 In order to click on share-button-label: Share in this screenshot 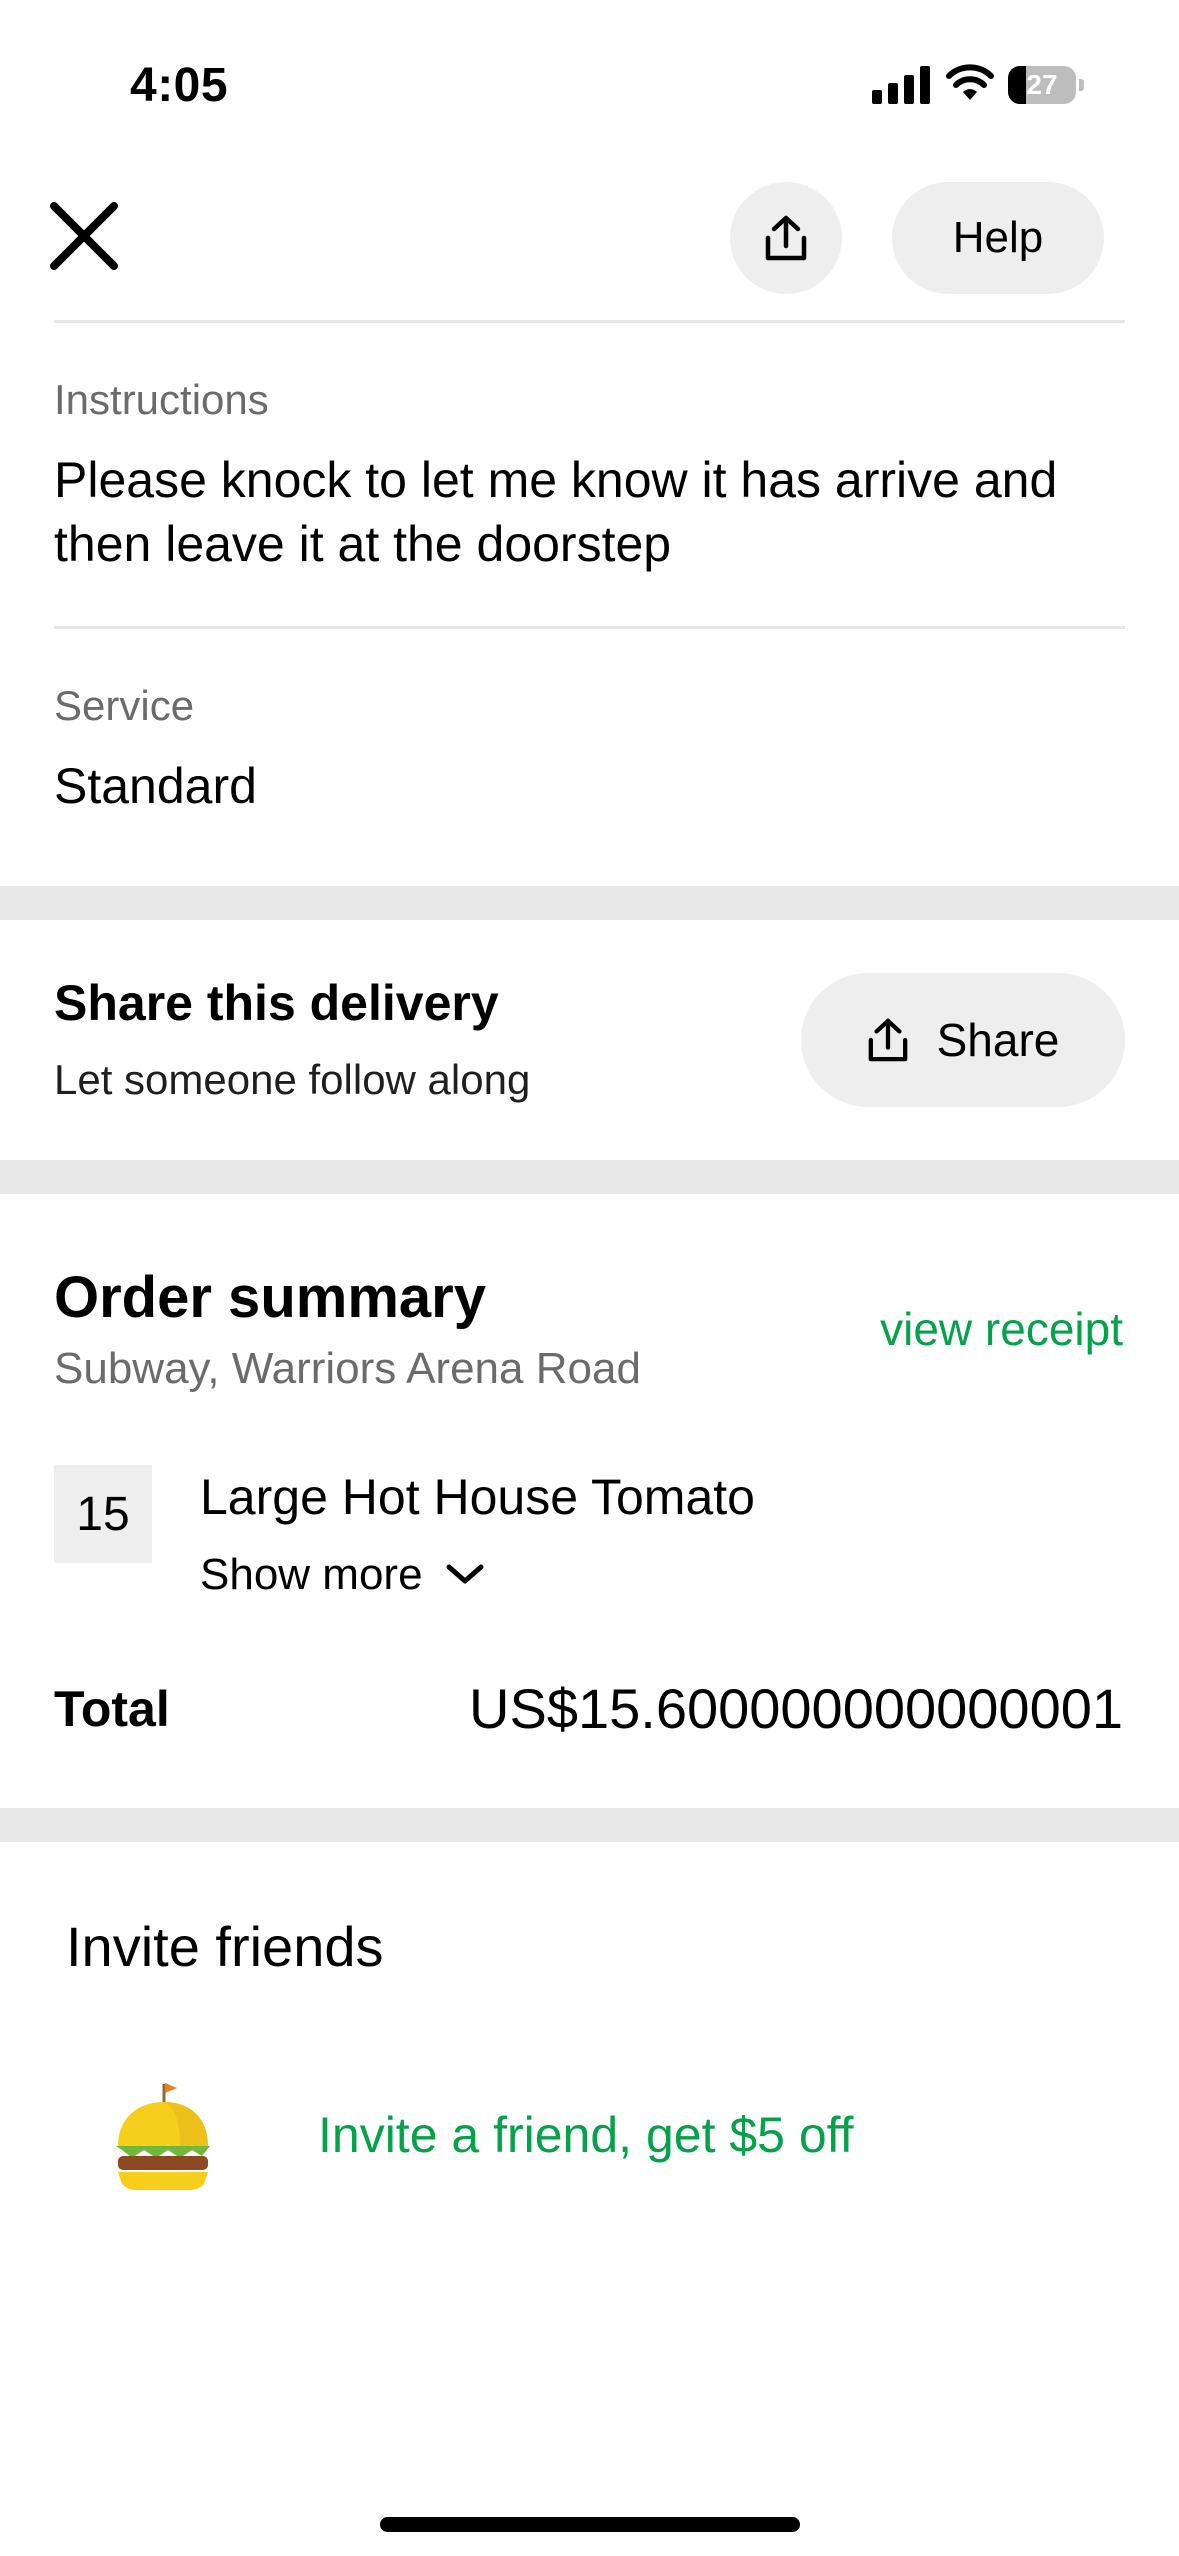, I will do `click(998, 1040)`.